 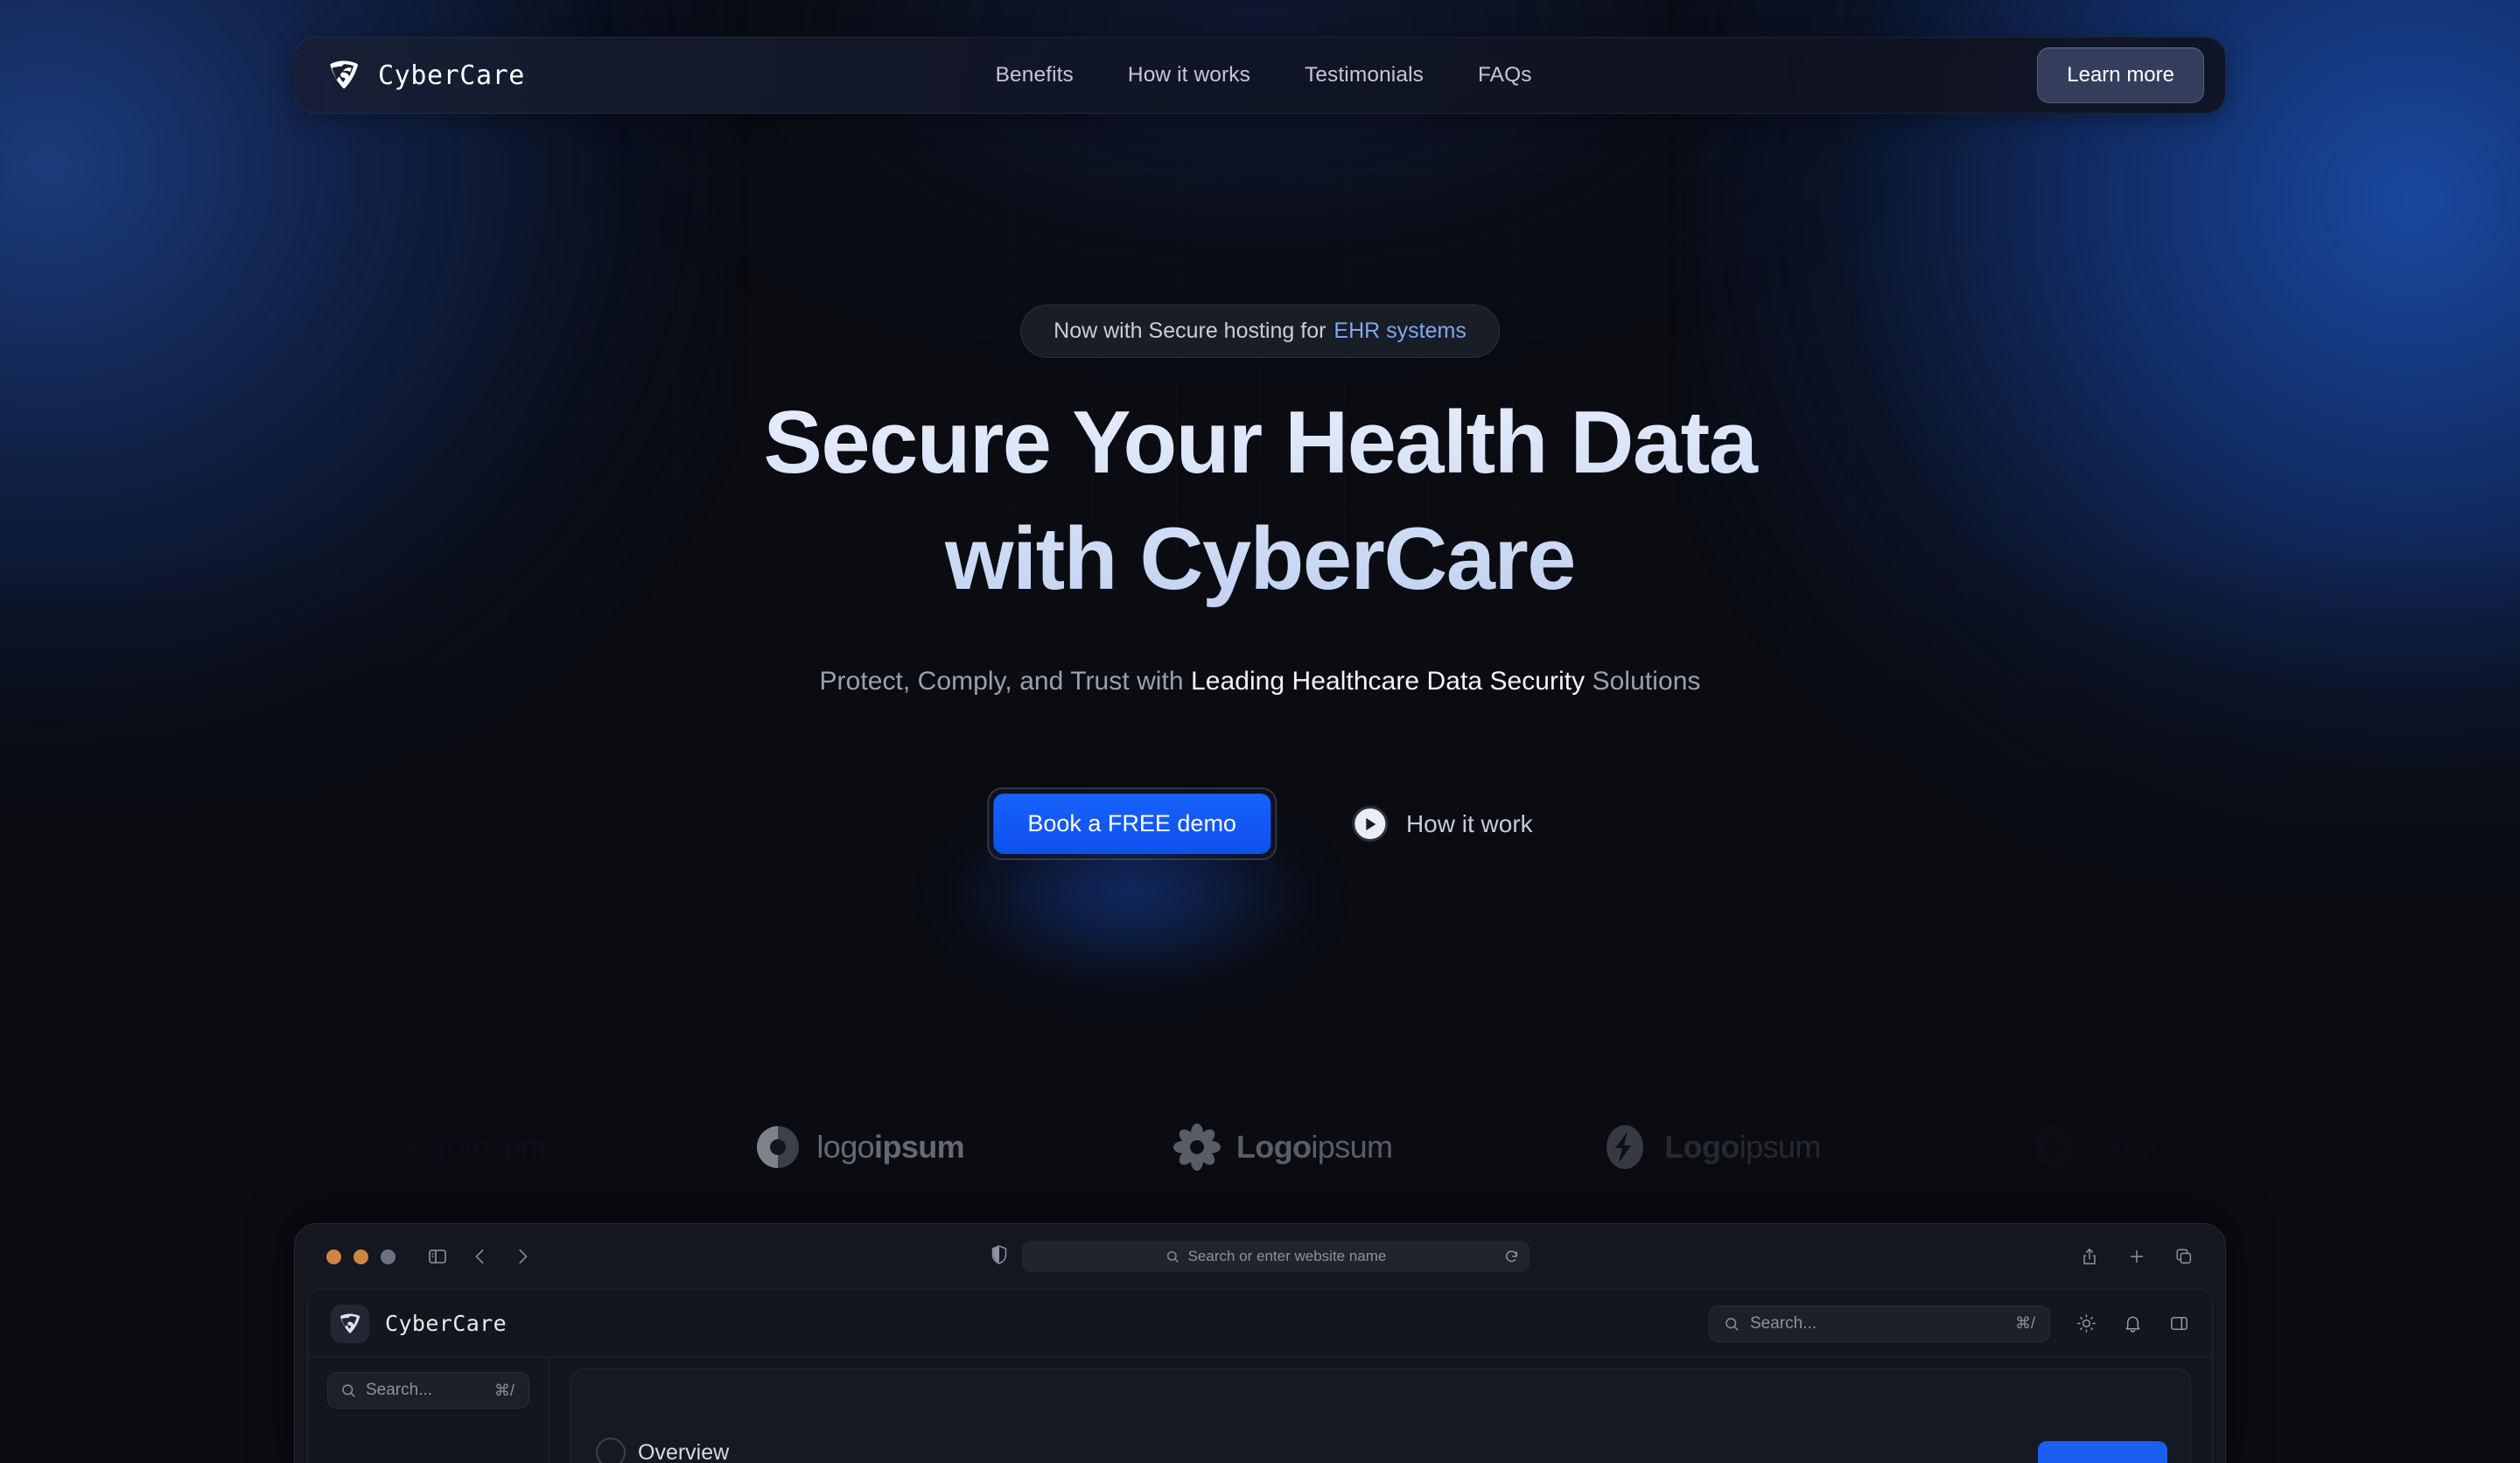 I want to click on book-demo-button: Book a FREE demo, so click(x=1131, y=824).